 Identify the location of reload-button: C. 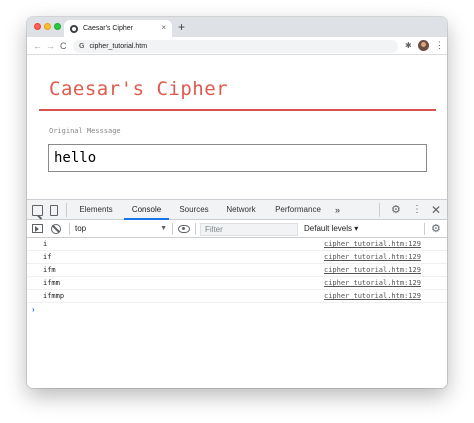
(63, 46).